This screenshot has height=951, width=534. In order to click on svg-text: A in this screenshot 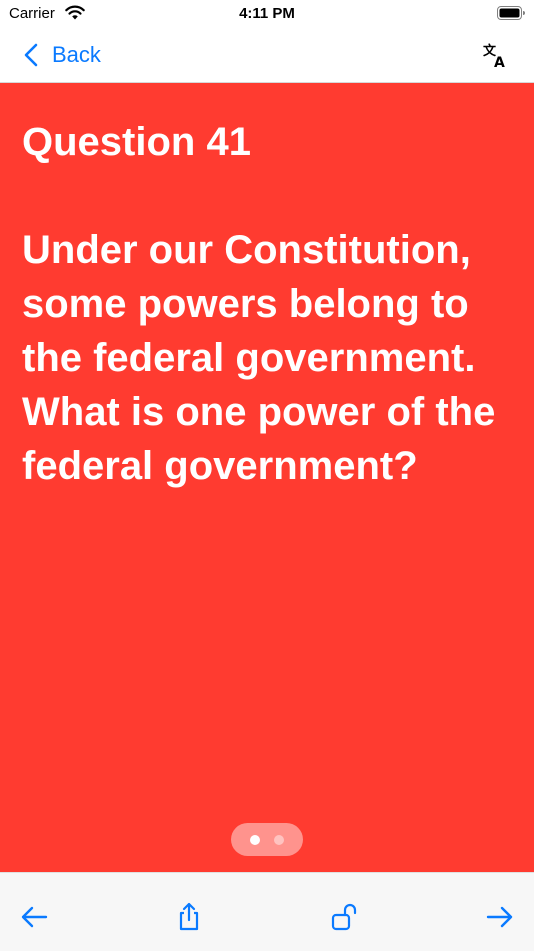, I will do `click(499, 61)`.